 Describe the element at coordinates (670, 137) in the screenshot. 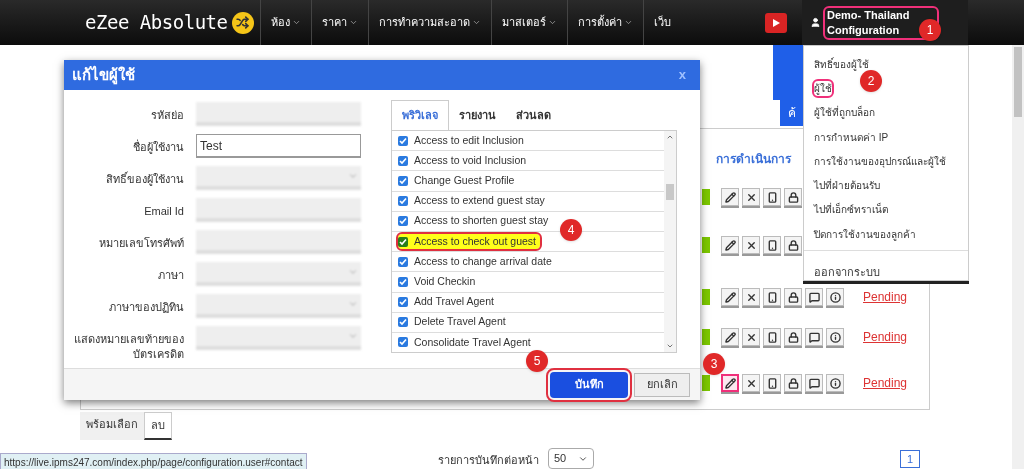

I see `scroll-up-icon` at that location.